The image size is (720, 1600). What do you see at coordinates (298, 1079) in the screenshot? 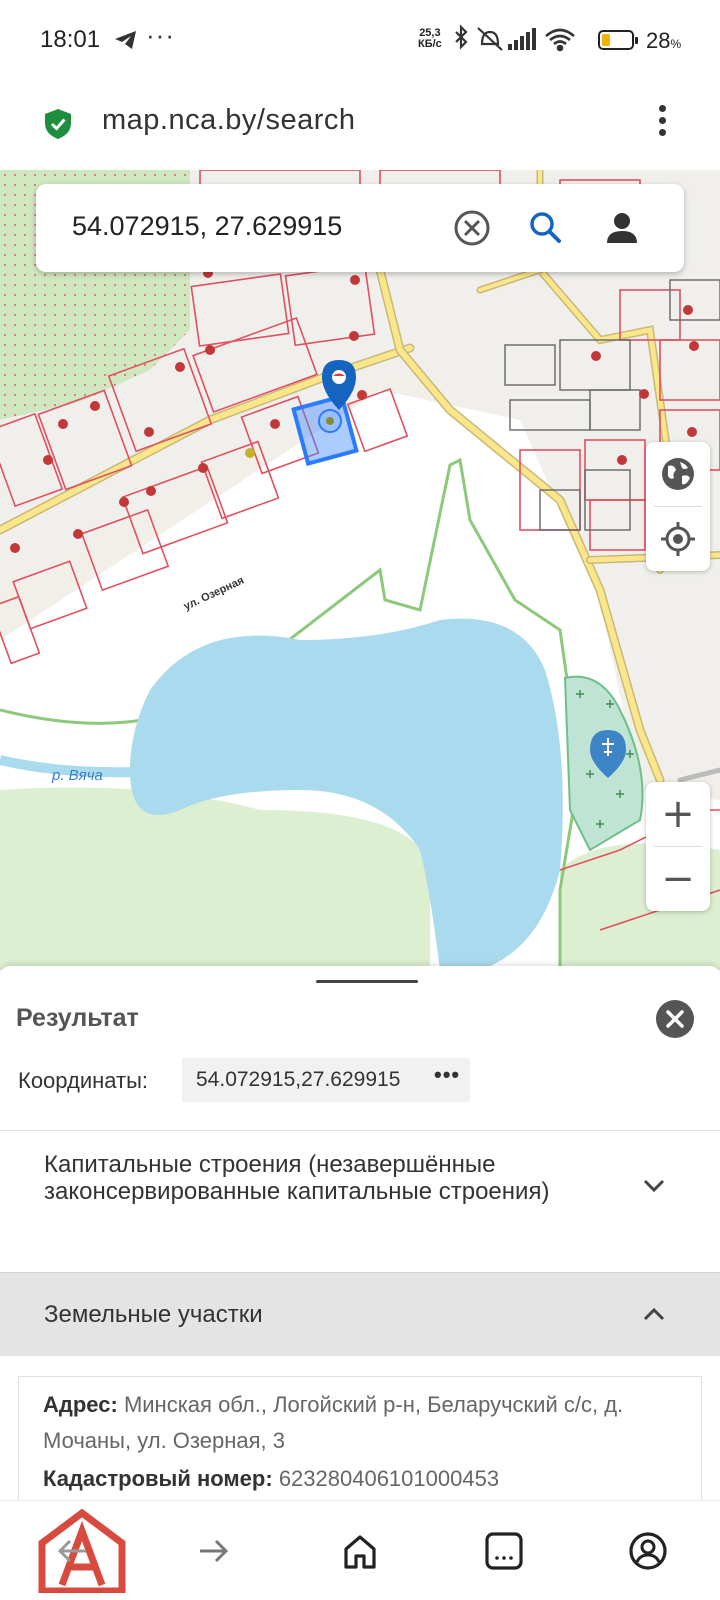
I see `coordinates-value: 54.072915,27.629915` at bounding box center [298, 1079].